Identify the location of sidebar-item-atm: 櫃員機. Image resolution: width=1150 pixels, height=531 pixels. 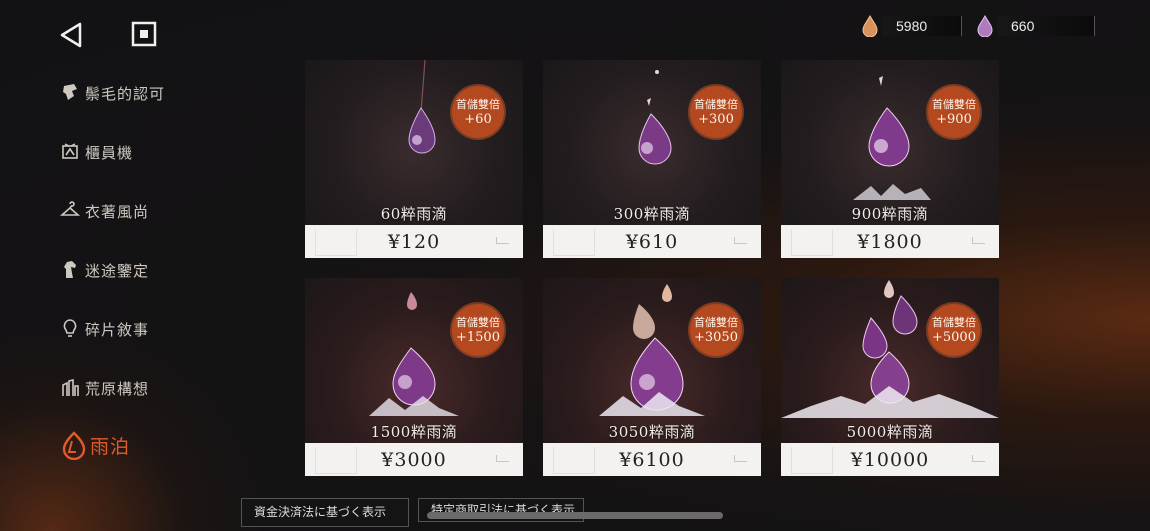
(96, 152).